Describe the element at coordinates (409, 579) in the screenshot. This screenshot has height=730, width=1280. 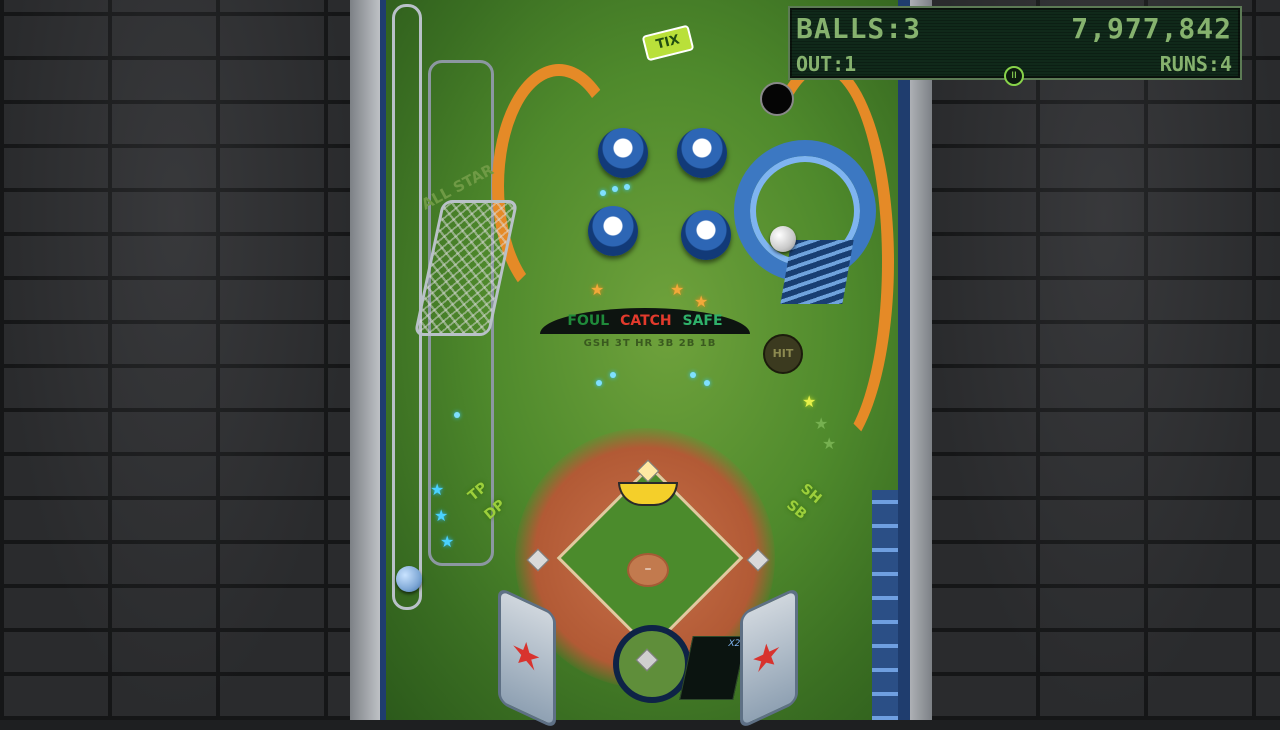
I see `plunger-ball` at that location.